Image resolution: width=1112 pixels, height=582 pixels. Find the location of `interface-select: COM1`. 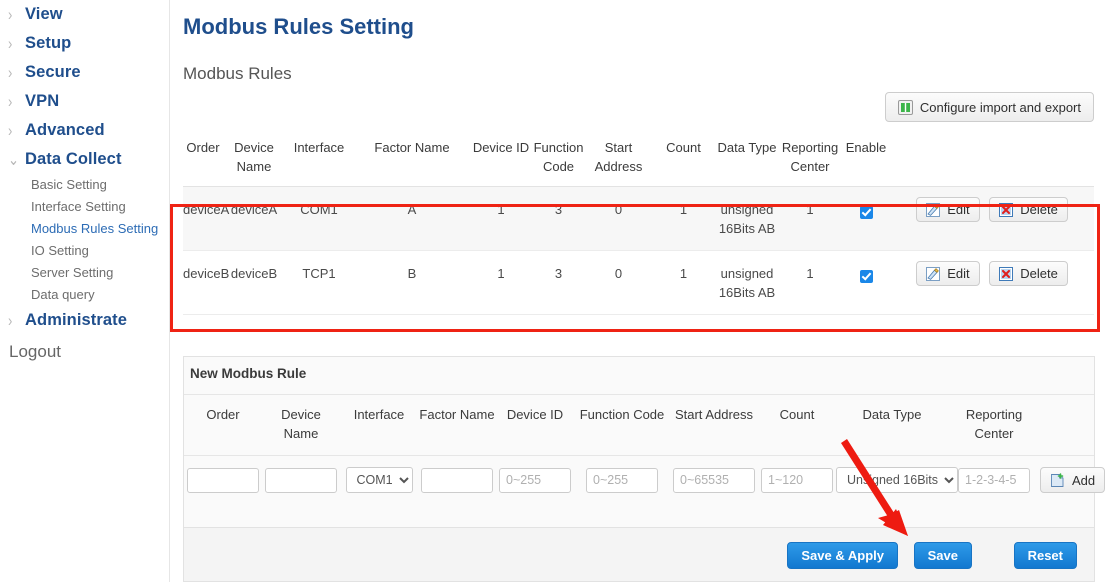

interface-select: COM1 is located at coordinates (379, 480).